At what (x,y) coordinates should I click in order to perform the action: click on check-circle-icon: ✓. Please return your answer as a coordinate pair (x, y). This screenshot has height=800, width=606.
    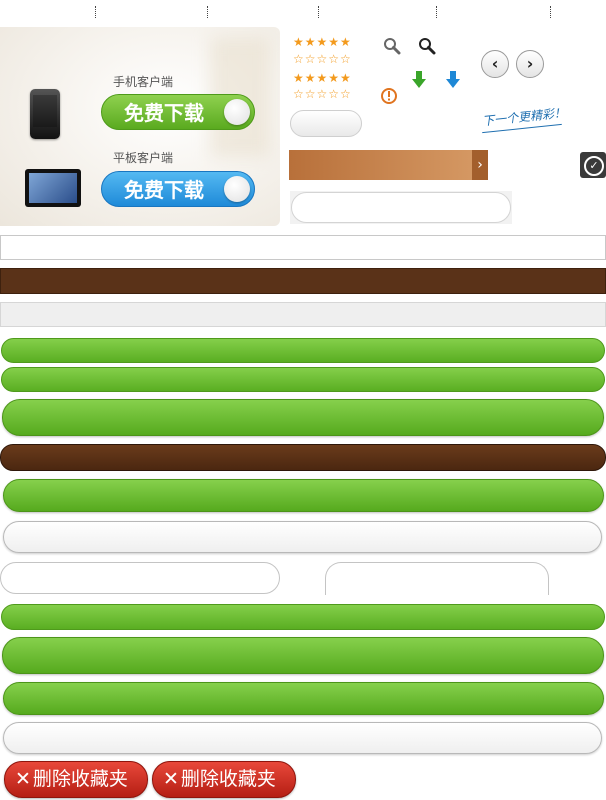
    Looking at the image, I should click on (594, 166).